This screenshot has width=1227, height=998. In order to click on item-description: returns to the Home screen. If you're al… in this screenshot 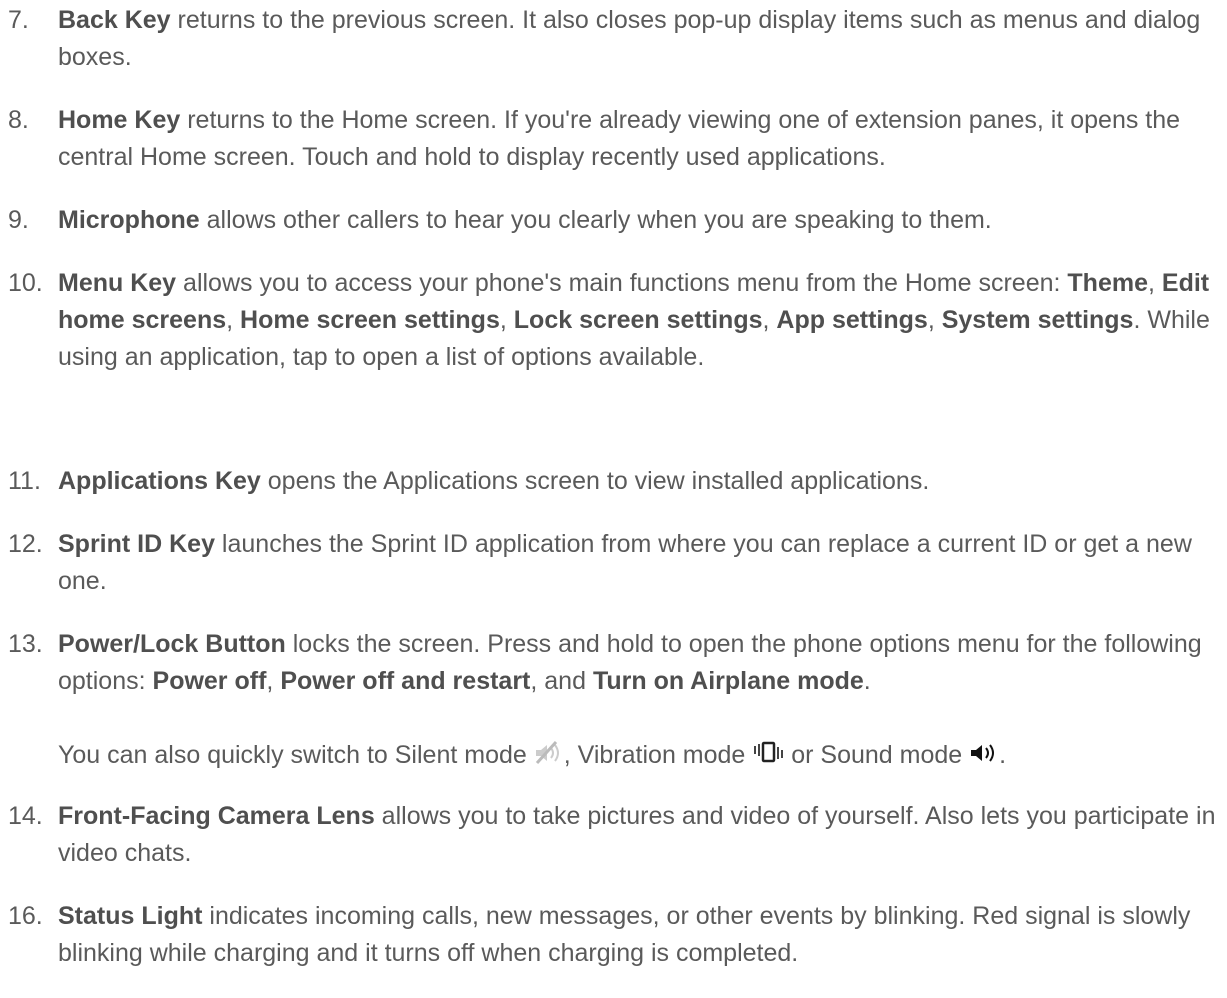, I will do `click(619, 138)`.